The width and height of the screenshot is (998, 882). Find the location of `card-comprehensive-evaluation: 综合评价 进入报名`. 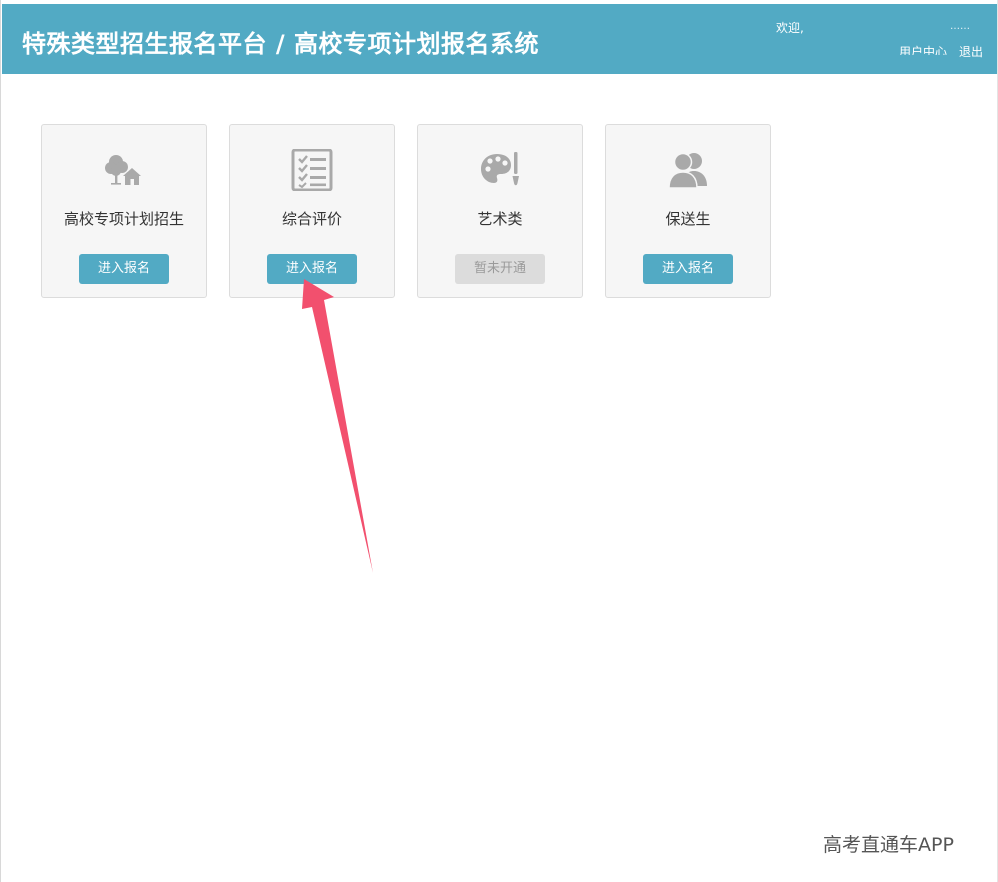

card-comprehensive-evaluation: 综合评价 进入报名 is located at coordinates (312, 211).